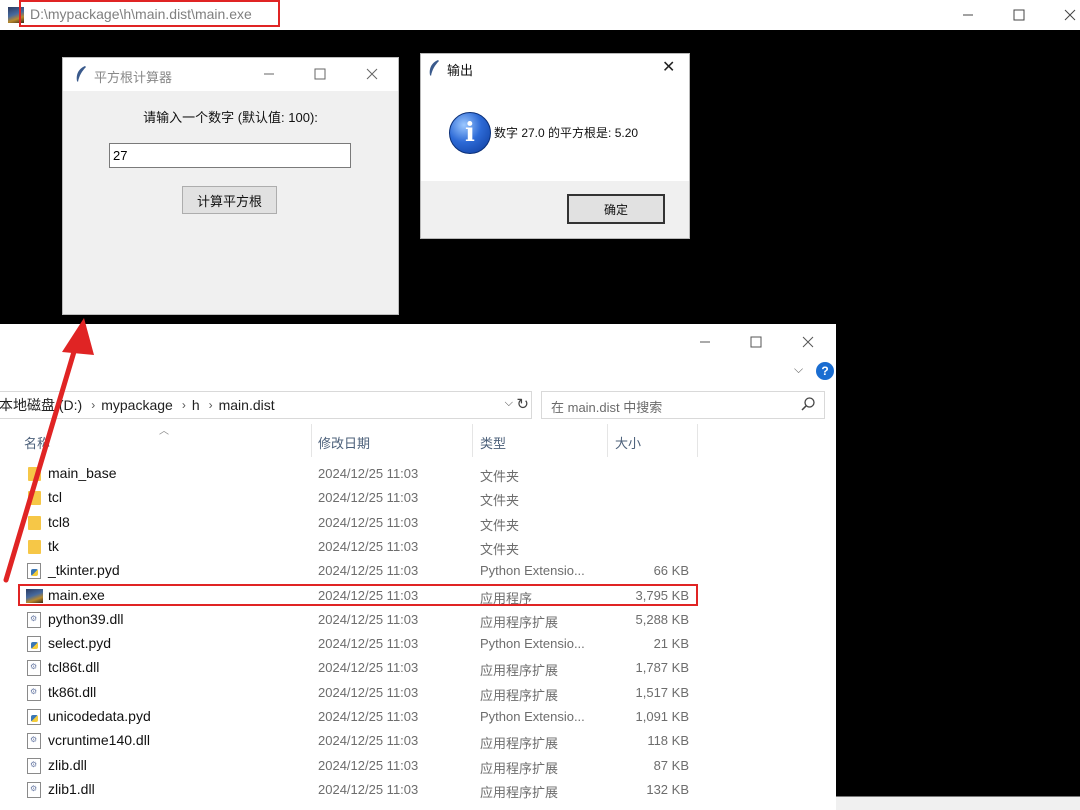  Describe the element at coordinates (133, 77) in the screenshot. I see `tk-window-title: 平方根计算器` at that location.